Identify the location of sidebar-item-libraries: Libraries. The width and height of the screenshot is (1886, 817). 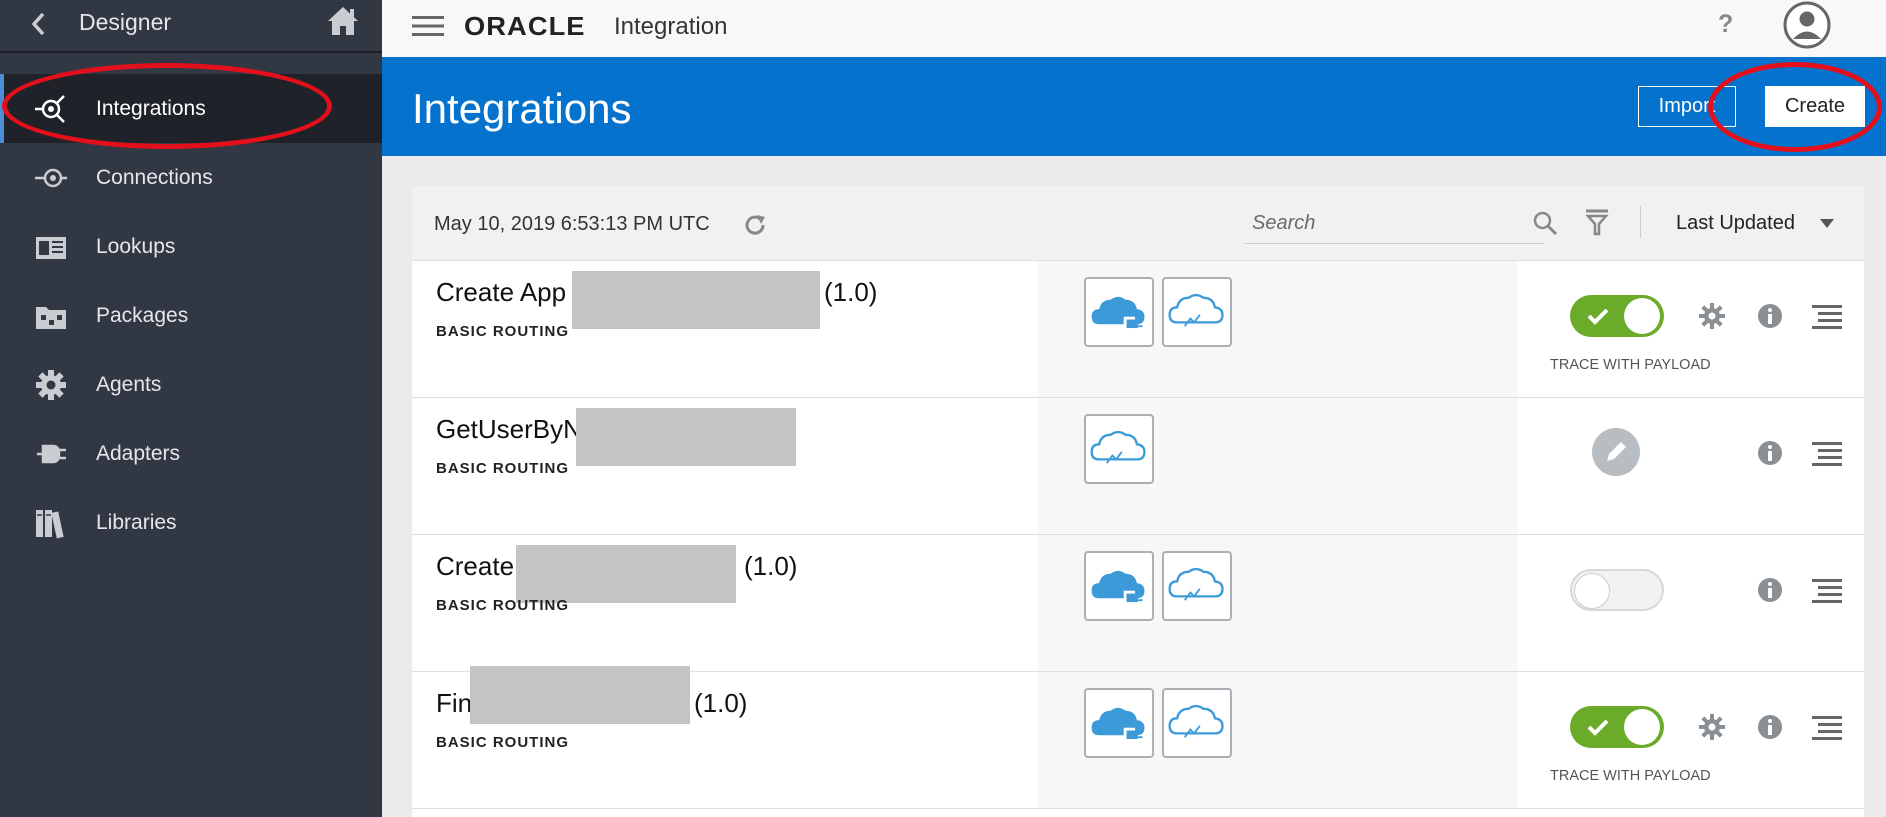
(191, 522).